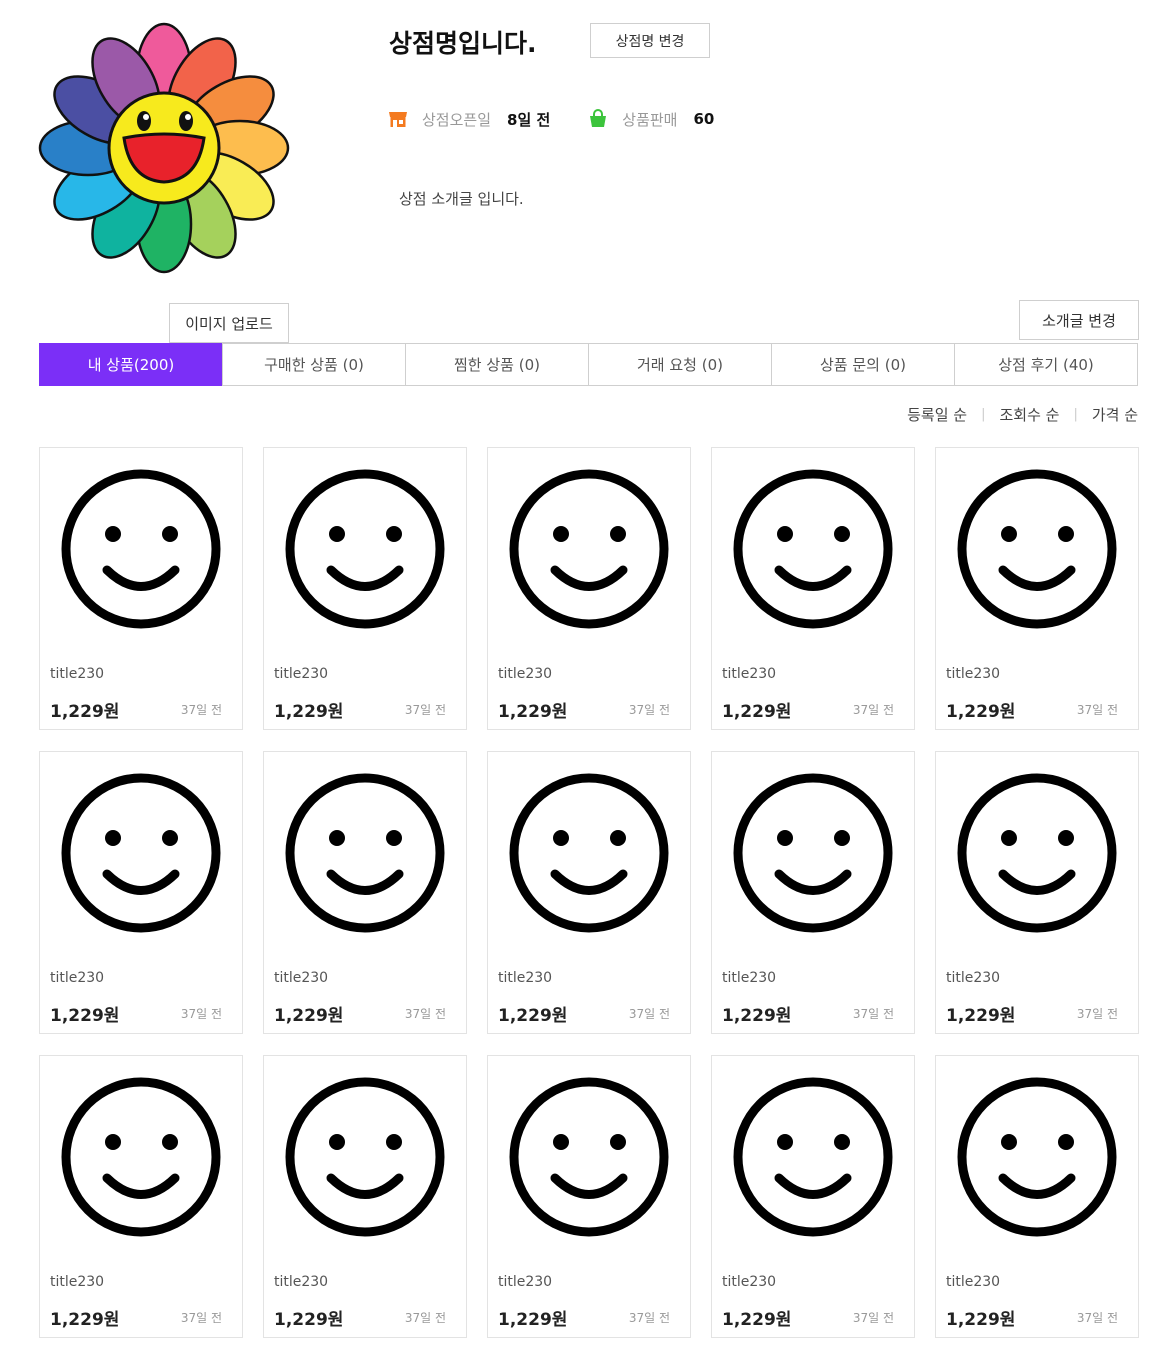 The image size is (1158, 1359). I want to click on shop-stats: 상점오픈일 8일 전 상품판매 60, so click(551, 119).